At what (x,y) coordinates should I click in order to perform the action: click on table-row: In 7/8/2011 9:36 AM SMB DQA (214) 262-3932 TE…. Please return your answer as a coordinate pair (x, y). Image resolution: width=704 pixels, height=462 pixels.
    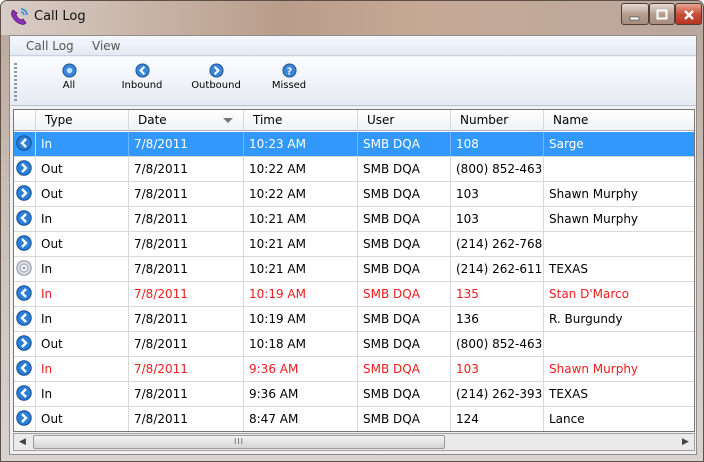
    Looking at the image, I should click on (354, 394).